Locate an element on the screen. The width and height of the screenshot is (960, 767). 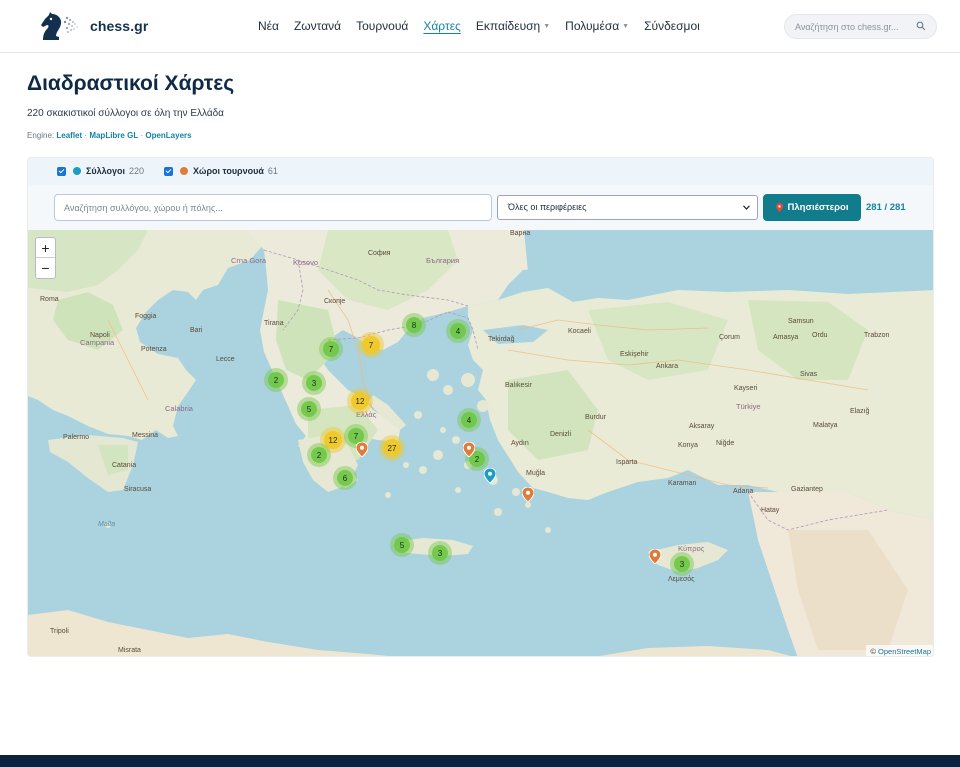
map-label-campania: Campania is located at coordinates (97, 342).